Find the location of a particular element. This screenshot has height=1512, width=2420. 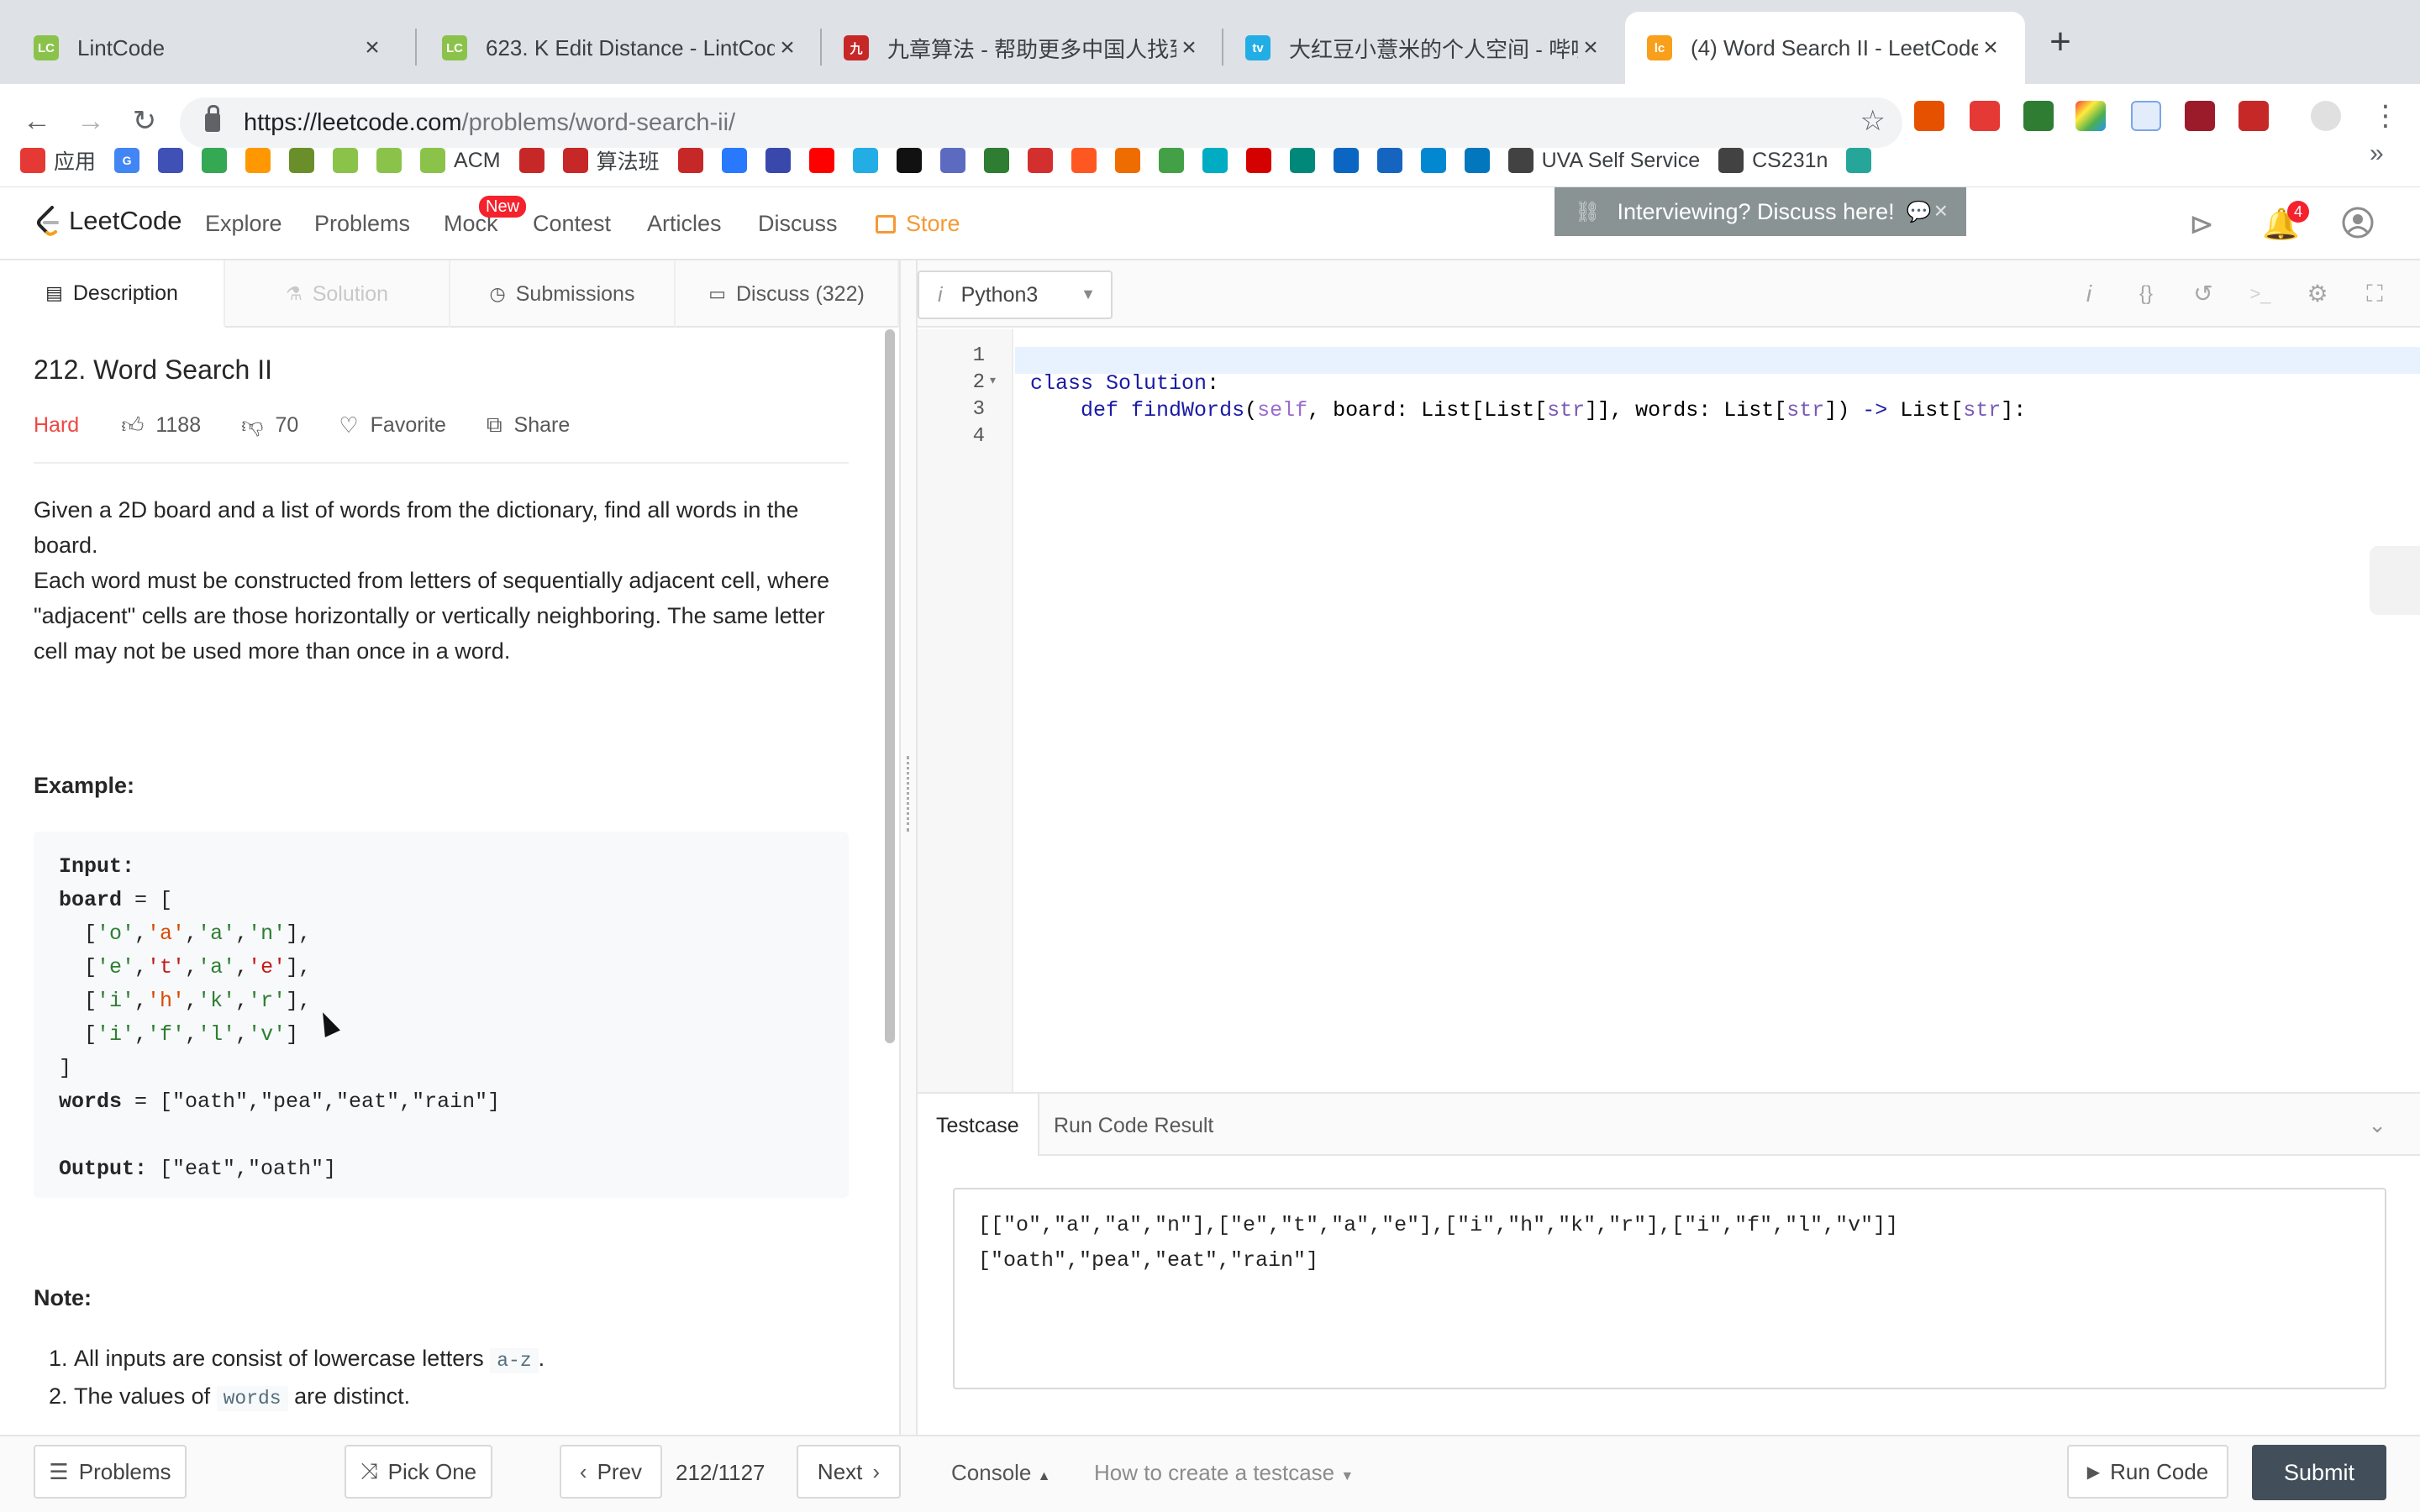

fold-arrow-icon: ▾ is located at coordinates (993, 380).